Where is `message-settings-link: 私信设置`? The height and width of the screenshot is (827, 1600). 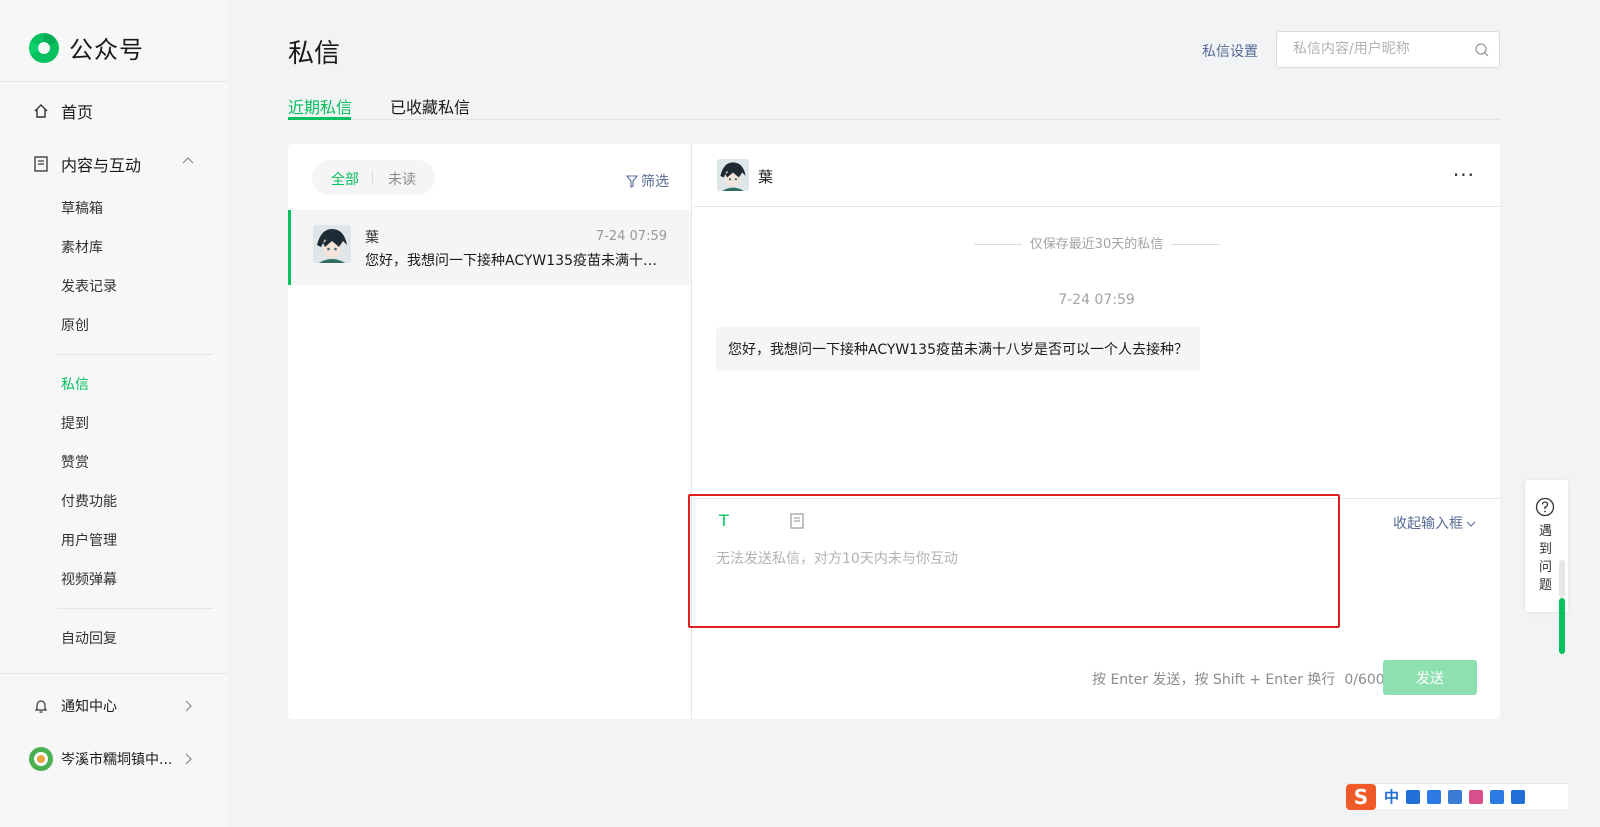 message-settings-link: 私信设置 is located at coordinates (1230, 51).